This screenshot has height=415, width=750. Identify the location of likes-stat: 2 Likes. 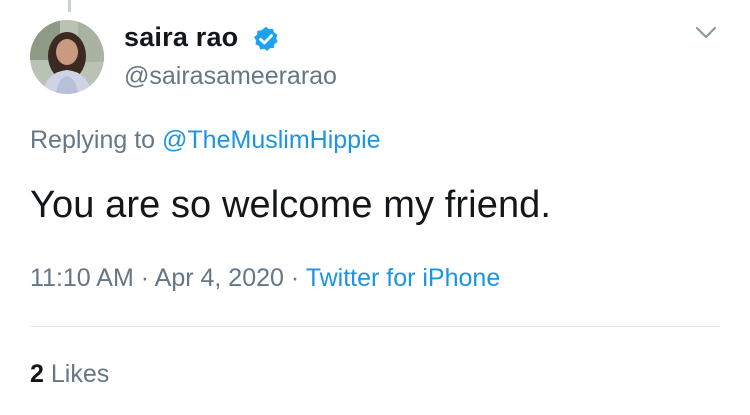
(69, 374).